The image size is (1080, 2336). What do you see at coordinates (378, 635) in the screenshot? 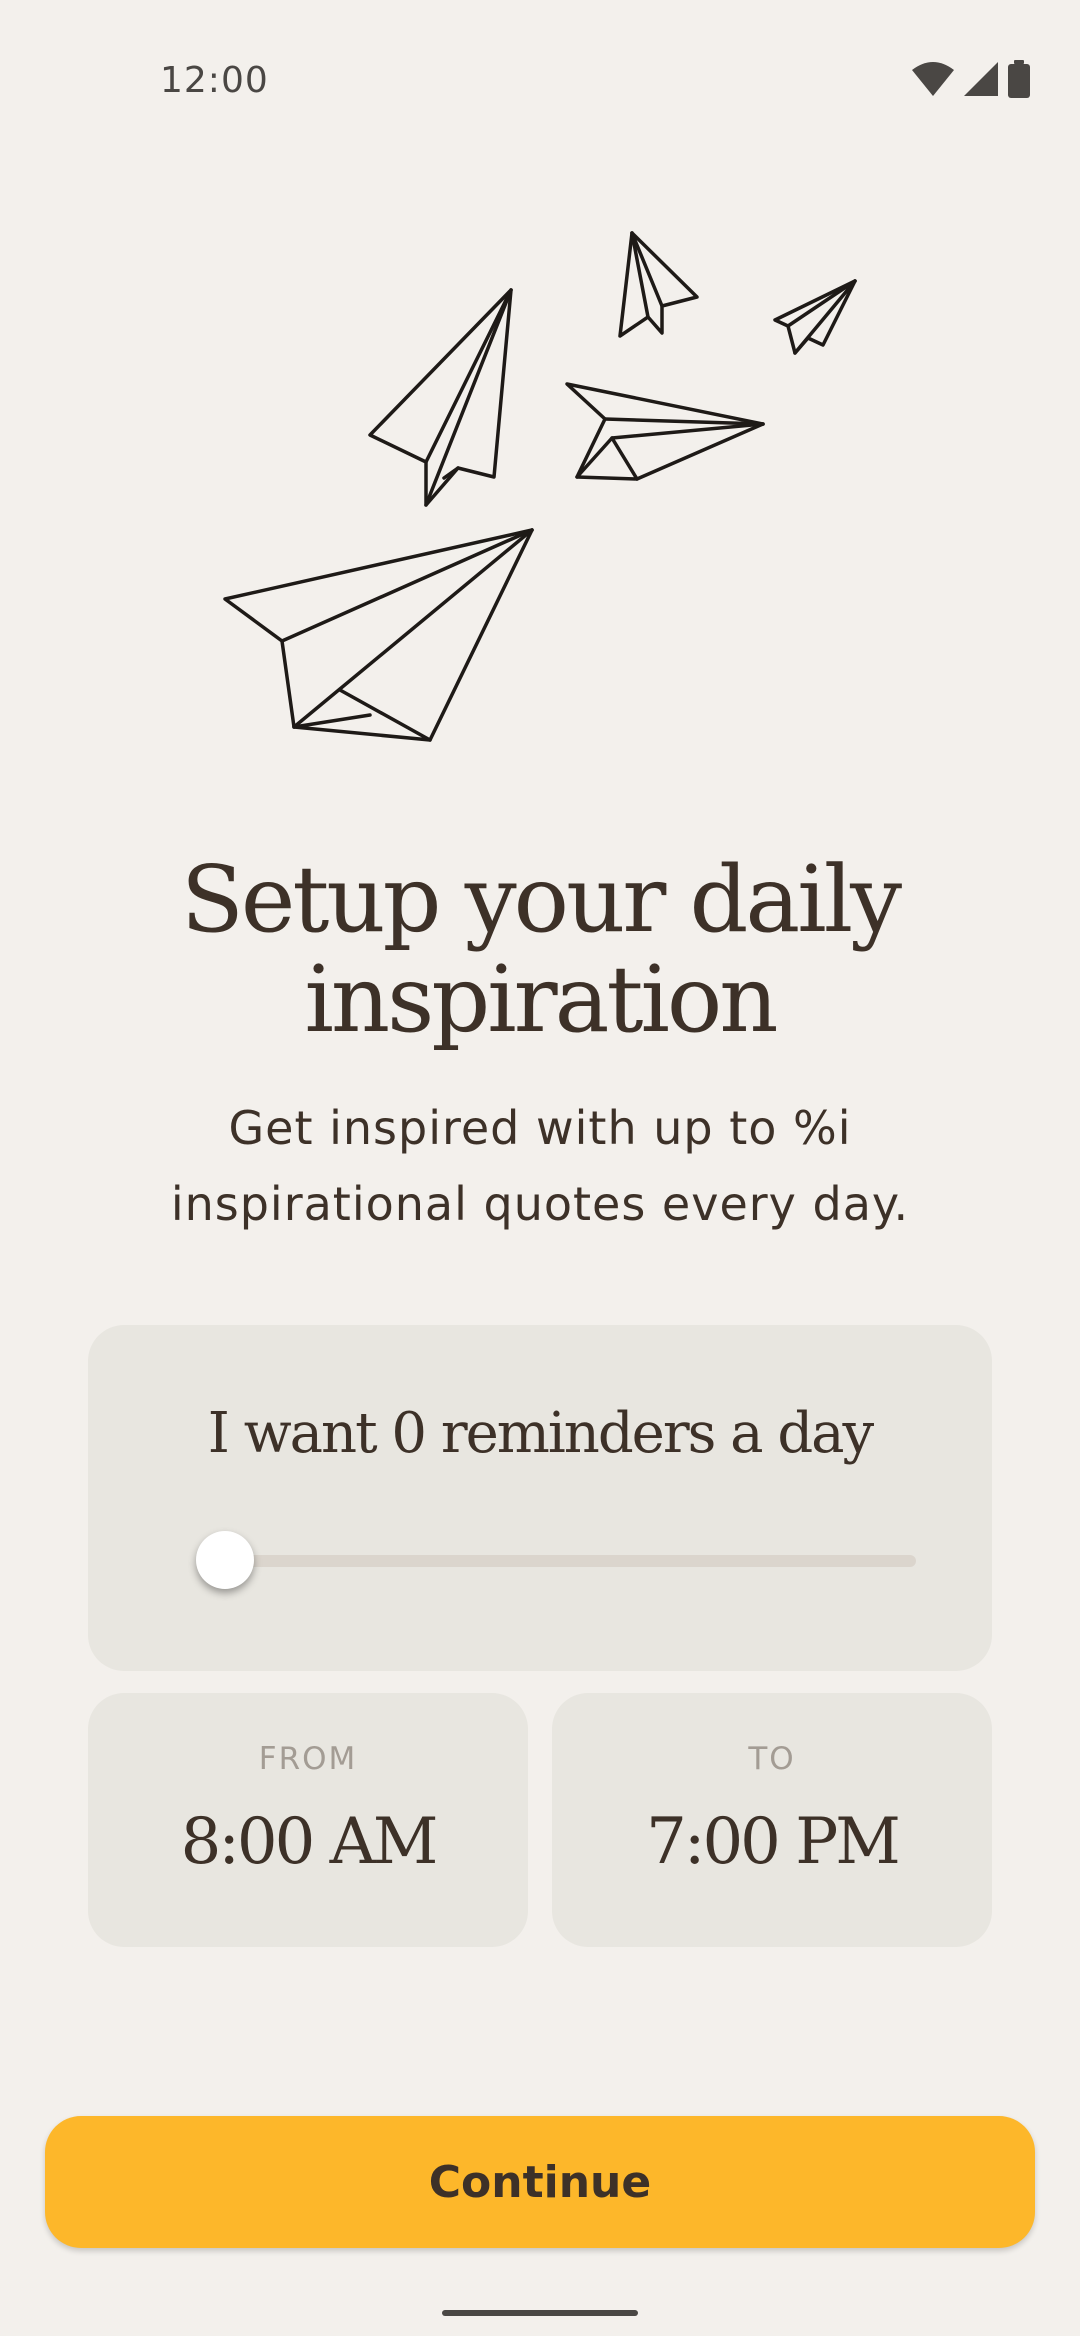
I see `paper-plane-large` at bounding box center [378, 635].